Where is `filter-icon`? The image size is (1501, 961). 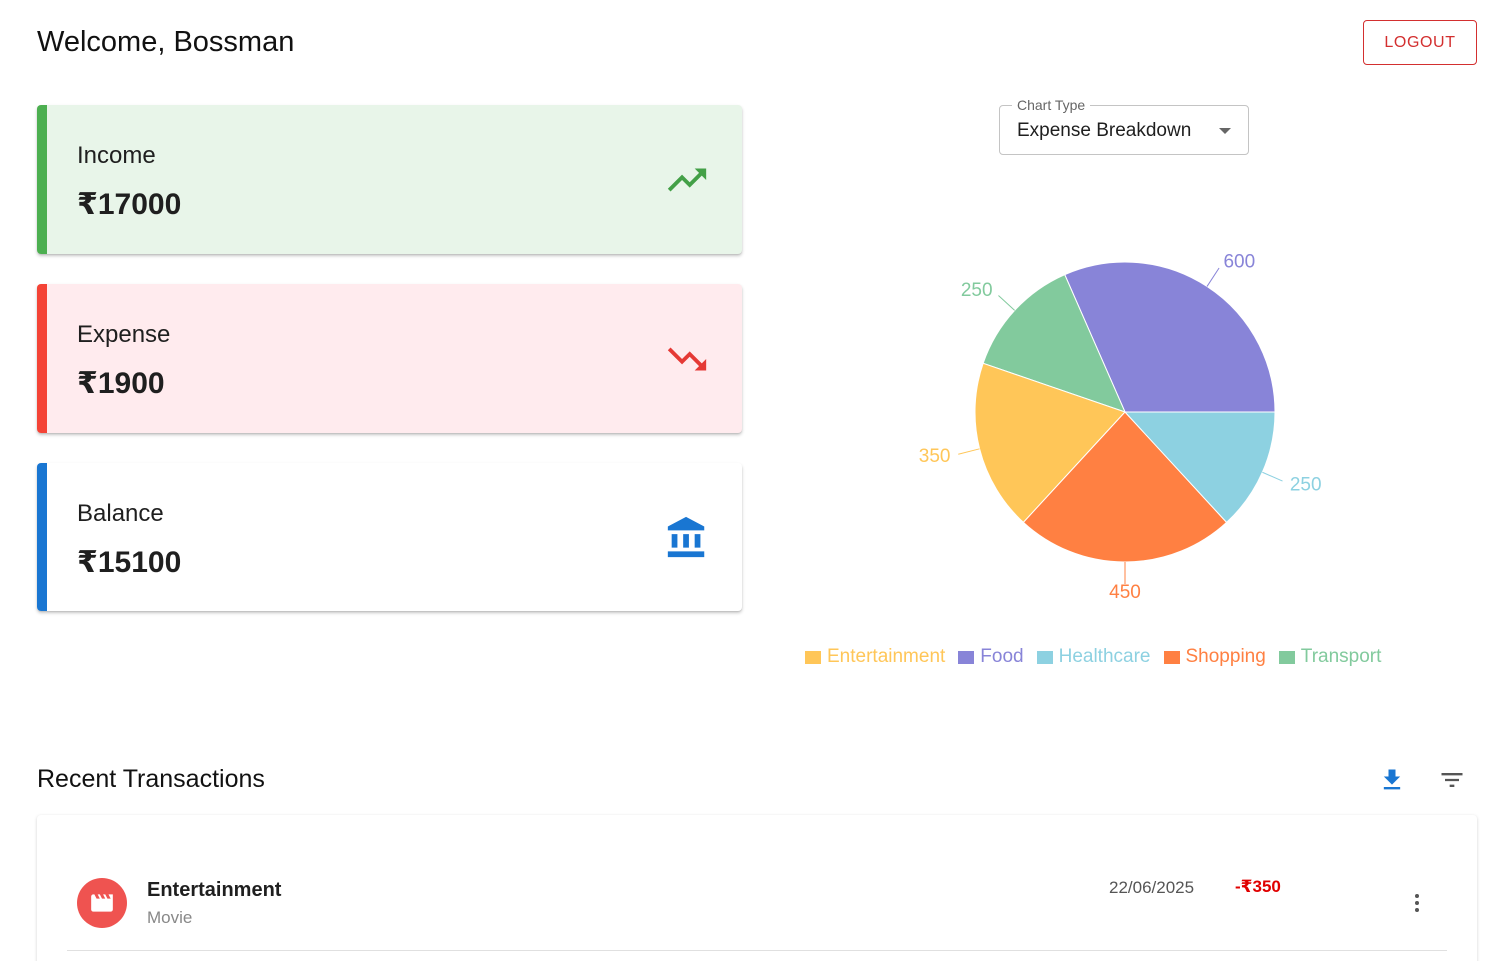 filter-icon is located at coordinates (1452, 780).